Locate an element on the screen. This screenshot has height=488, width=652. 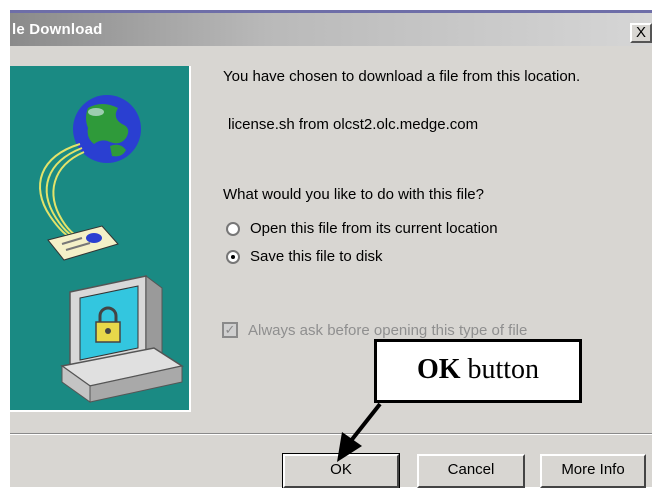
cancel-button: Cancel is located at coordinates (471, 471).